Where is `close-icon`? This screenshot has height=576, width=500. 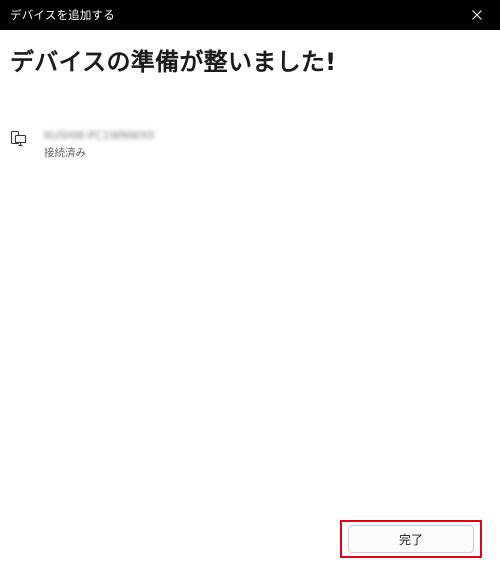 close-icon is located at coordinates (477, 15).